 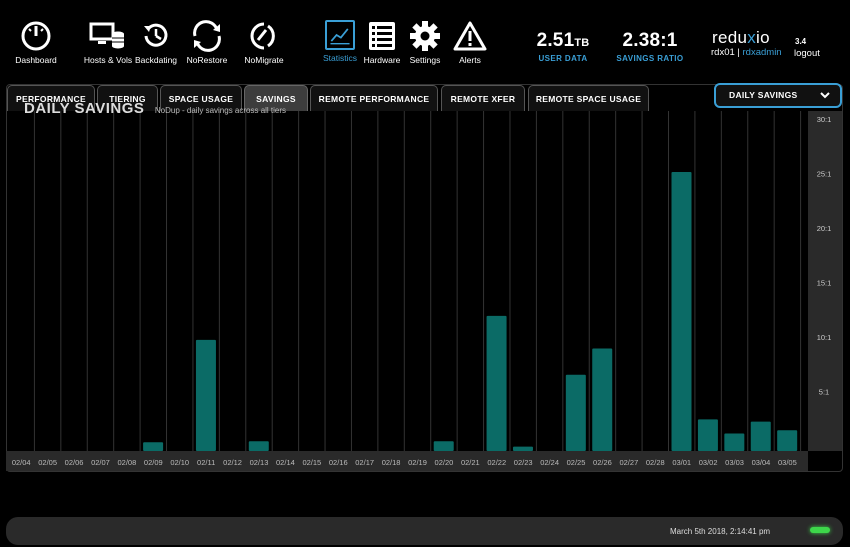 What do you see at coordinates (708, 462) in the screenshot?
I see `x-tick-label: 03/02` at bounding box center [708, 462].